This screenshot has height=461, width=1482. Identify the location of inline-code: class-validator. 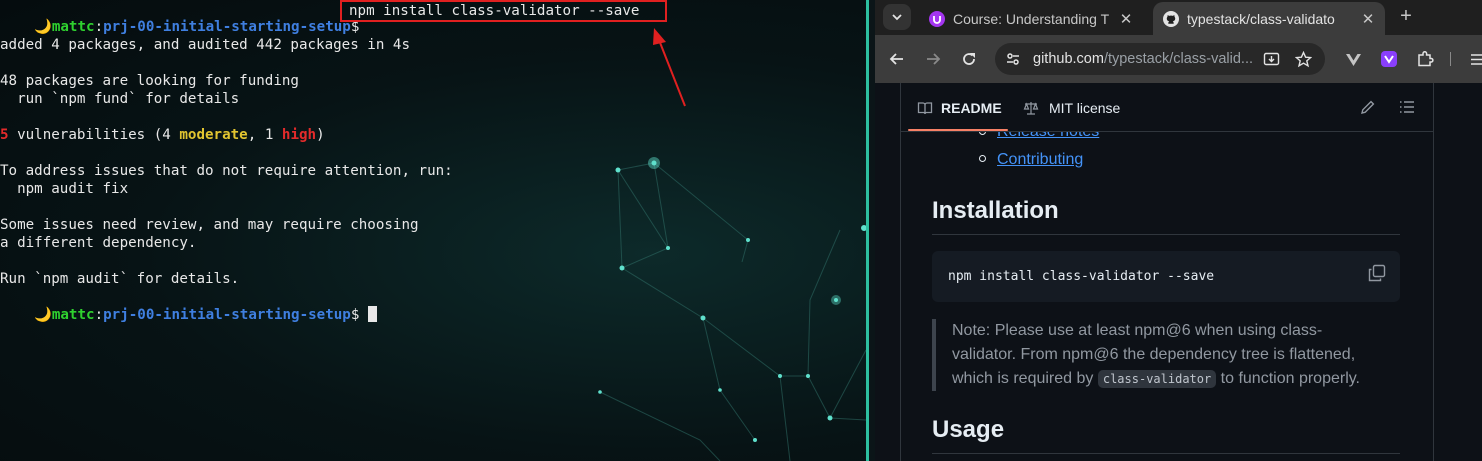
(1157, 379).